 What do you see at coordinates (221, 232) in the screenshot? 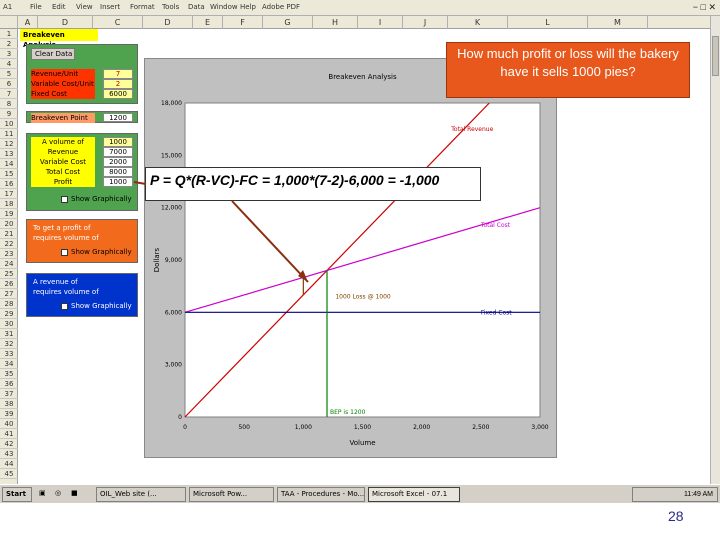
I see `arrow-overlay` at bounding box center [221, 232].